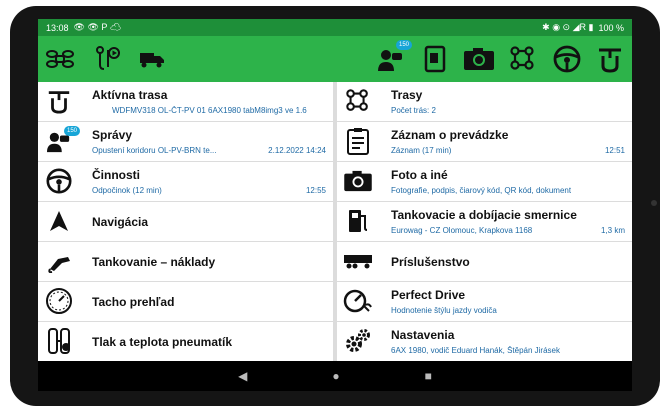 Image resolution: width=670 pixels, height=411 pixels. What do you see at coordinates (185, 301) in the screenshot?
I see `menu-item-tacho-overview: Tacho prehľad` at bounding box center [185, 301].